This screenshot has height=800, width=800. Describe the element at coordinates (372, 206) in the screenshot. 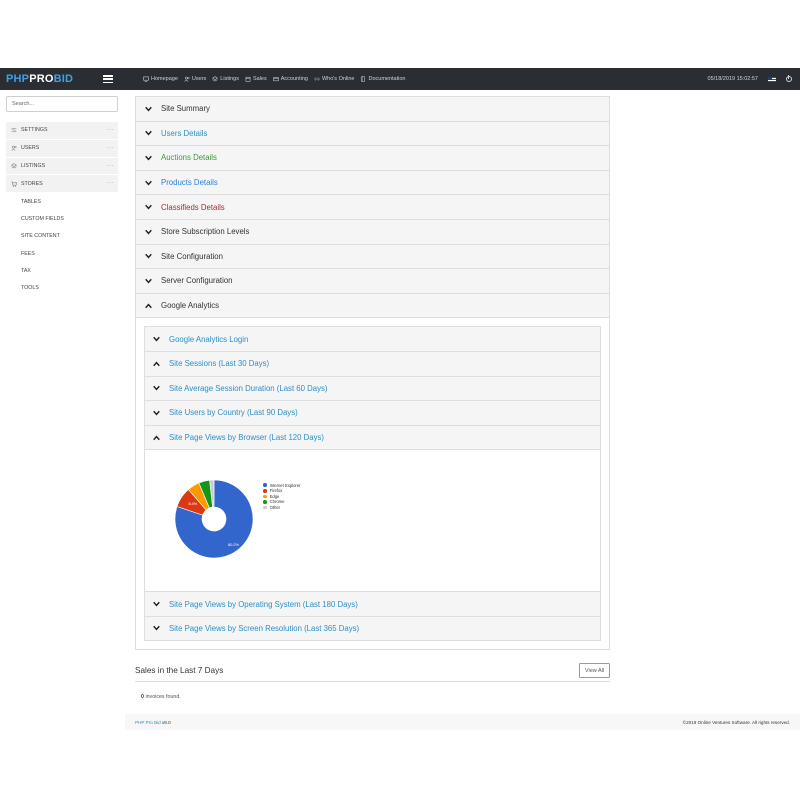

I see `panel-classifieds-details: Classifieds Details` at that location.